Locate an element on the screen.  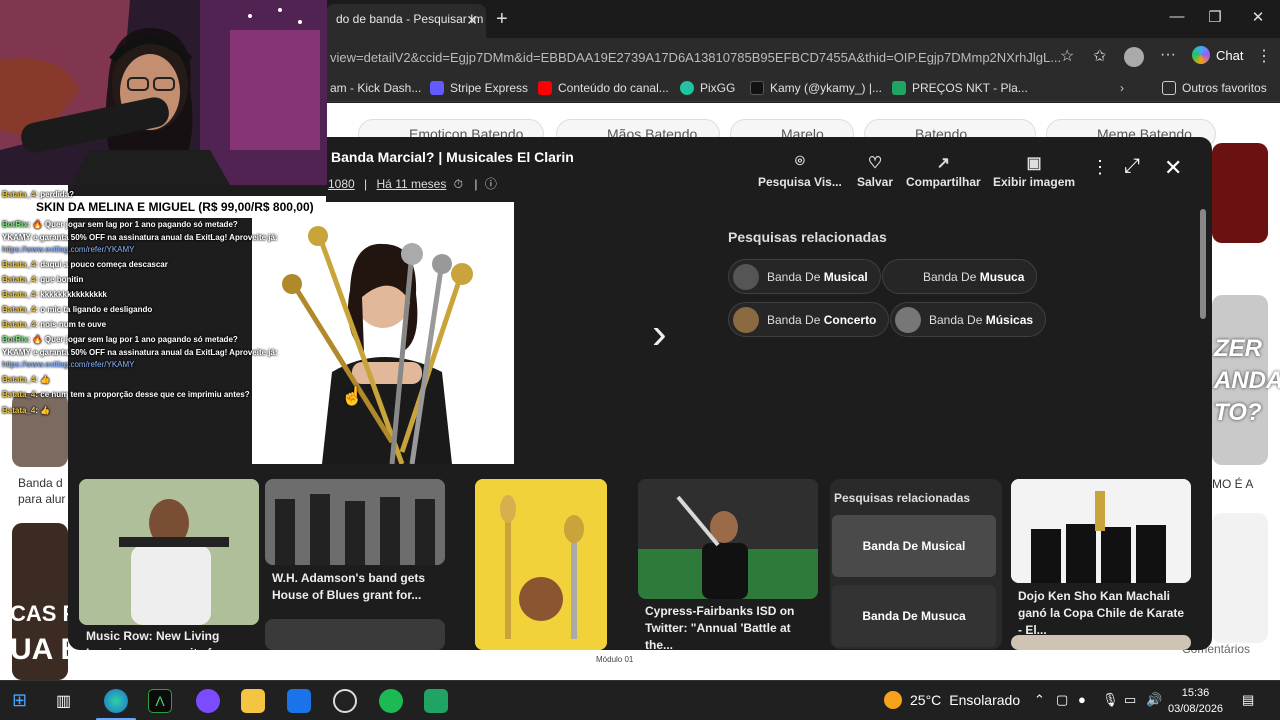
bookmark-label: Stripe Express is located at coordinates (489, 88).